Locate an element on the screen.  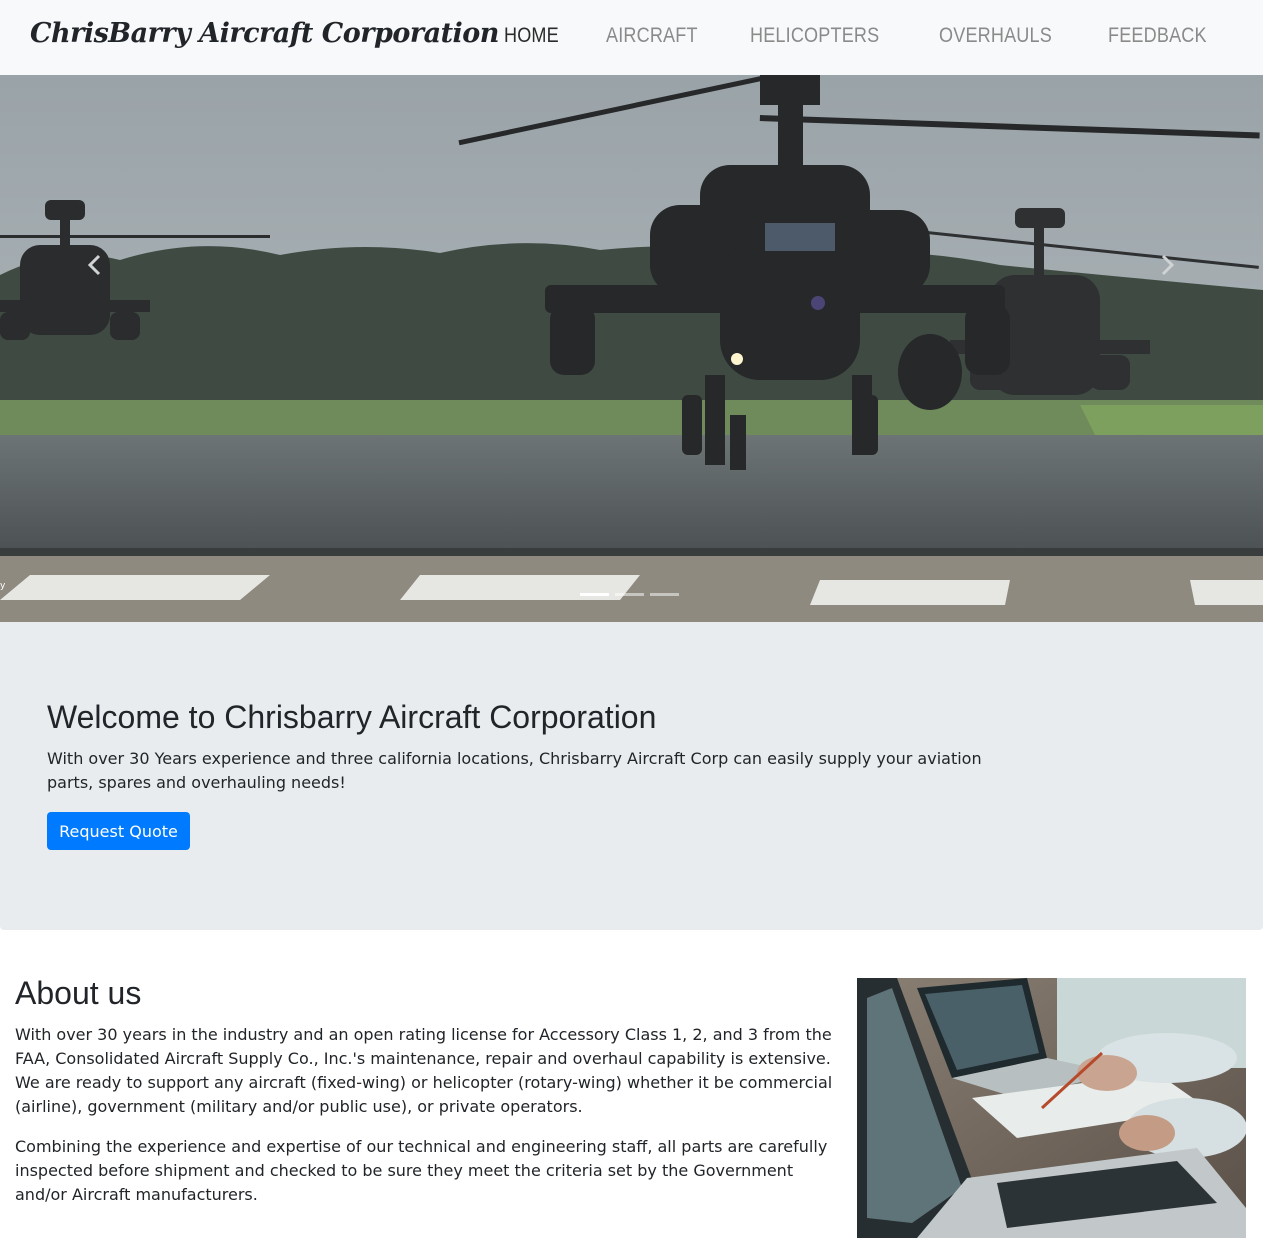
request-quote-button: Request Quote is located at coordinates (118, 831).